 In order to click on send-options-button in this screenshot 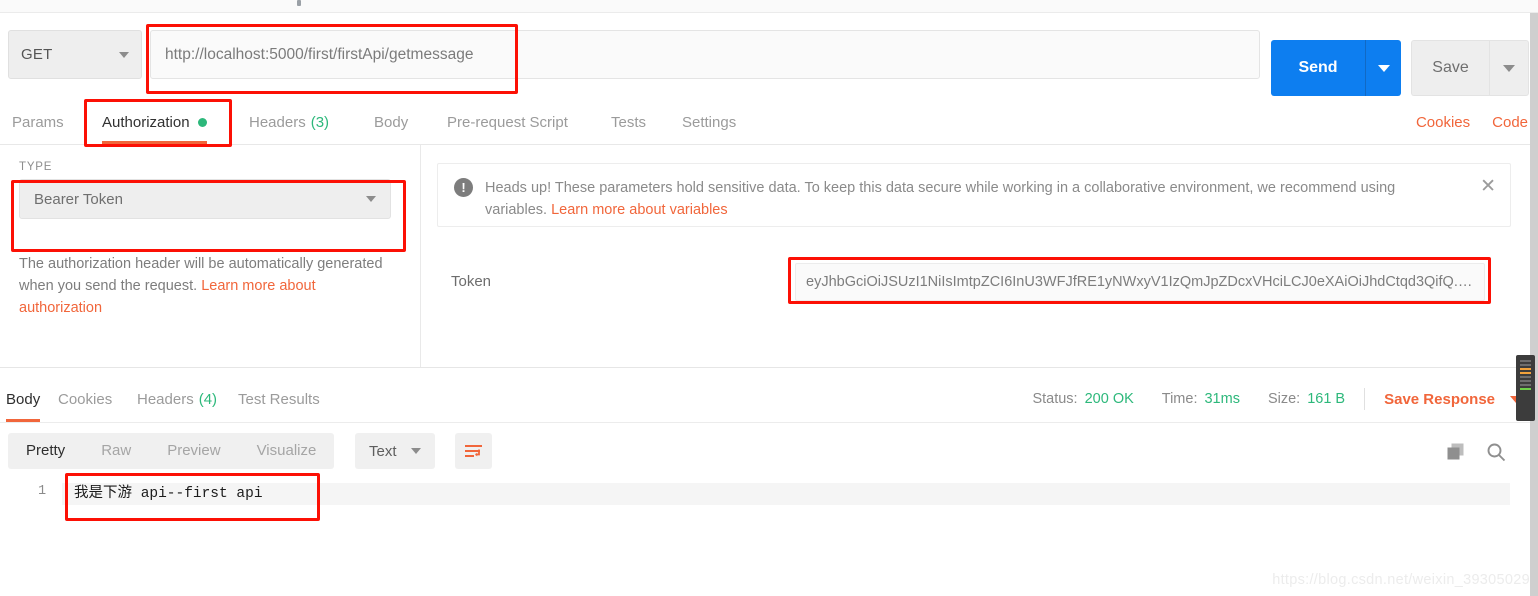, I will do `click(1383, 68)`.